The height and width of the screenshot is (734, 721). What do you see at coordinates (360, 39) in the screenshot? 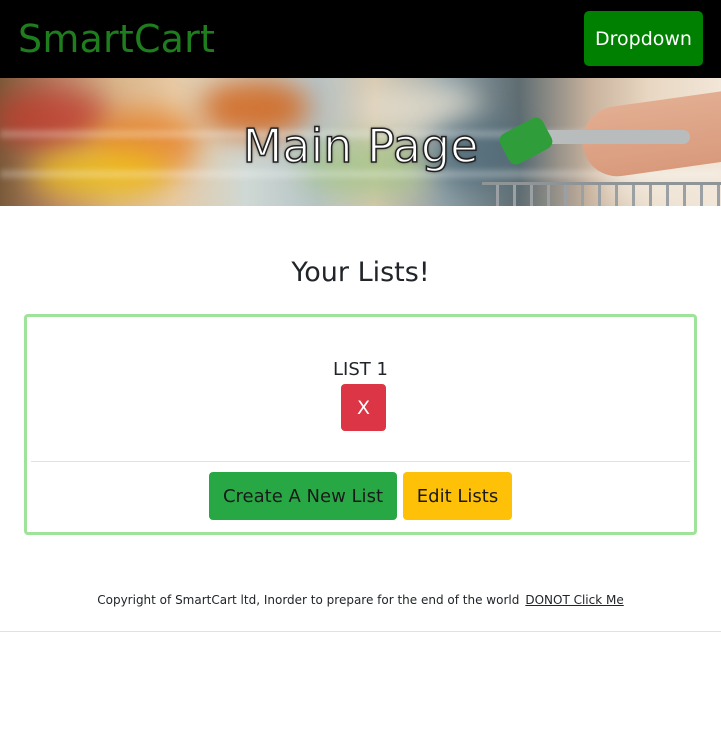
I see `navbar: SmartCart Dropdown` at bounding box center [360, 39].